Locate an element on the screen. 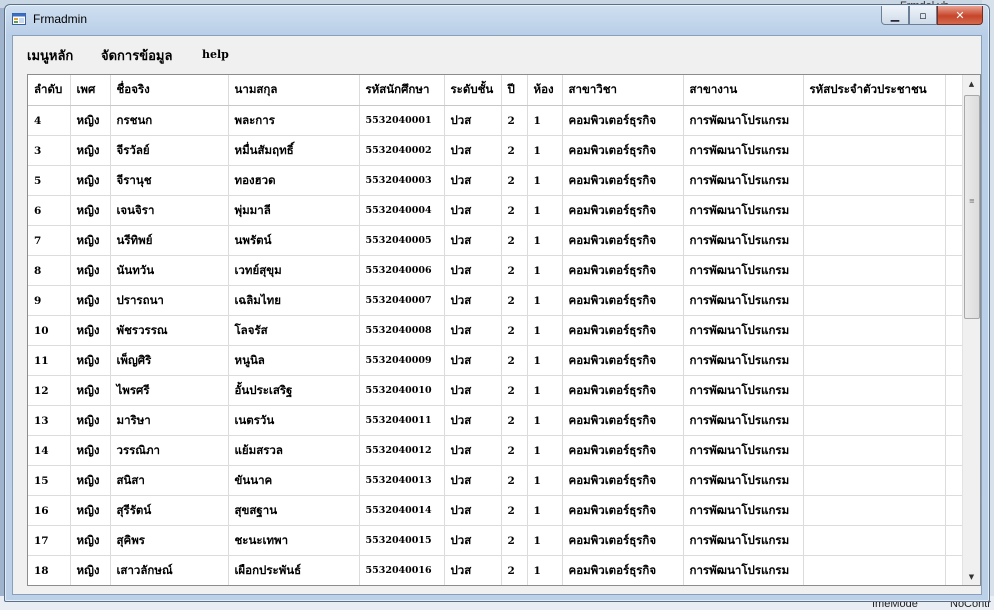 Image resolution: width=994 pixels, height=610 pixels. column-header-level: ระดับชั้น is located at coordinates (473, 90).